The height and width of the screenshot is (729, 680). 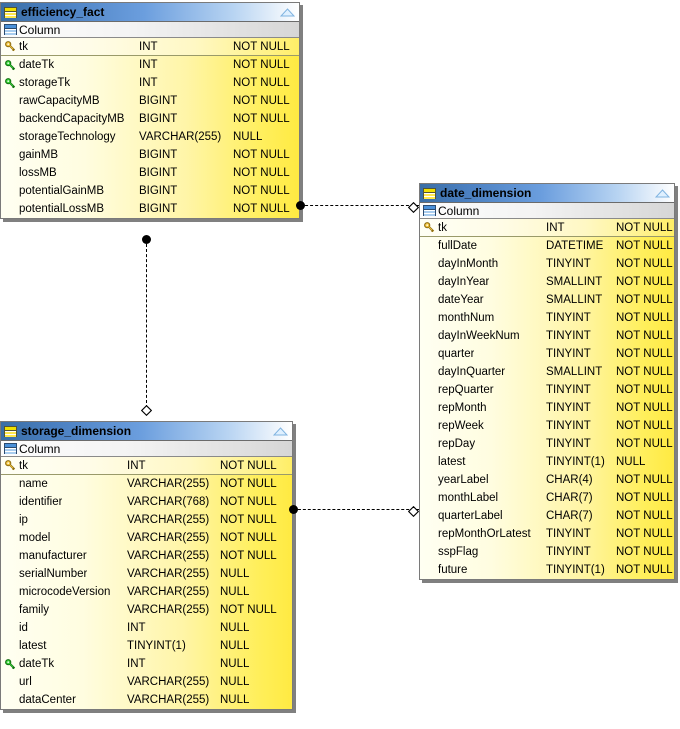 What do you see at coordinates (547, 552) in the screenshot?
I see `table-row: sspFlag TINYINT NOT NULL` at bounding box center [547, 552].